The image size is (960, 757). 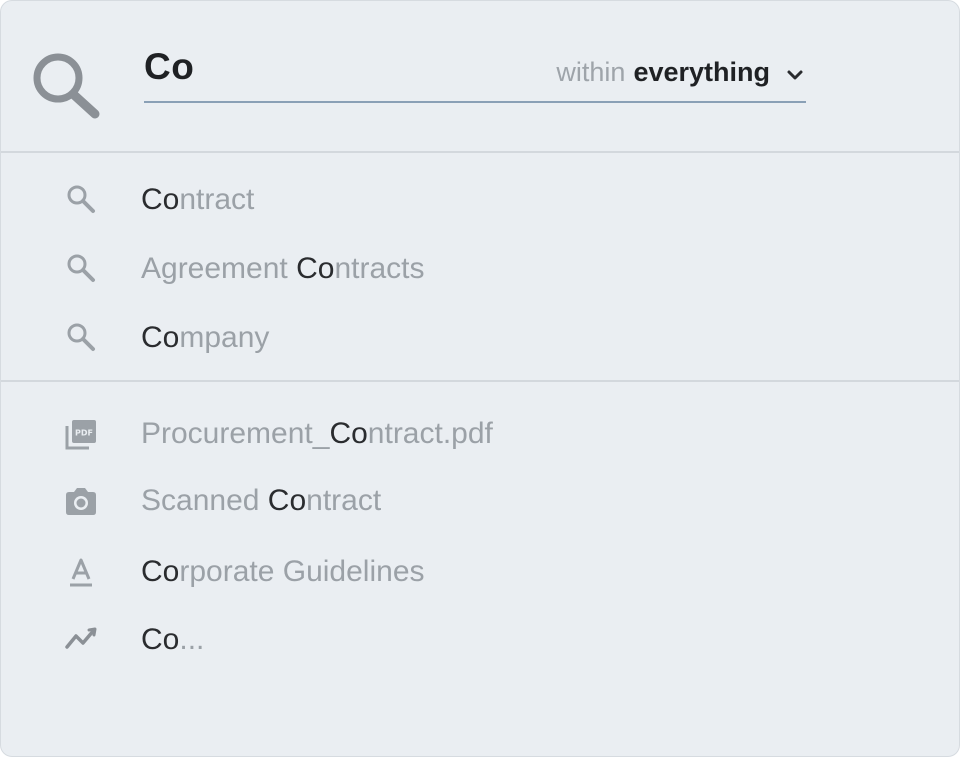 What do you see at coordinates (591, 72) in the screenshot?
I see `scope-prefix-label: within` at bounding box center [591, 72].